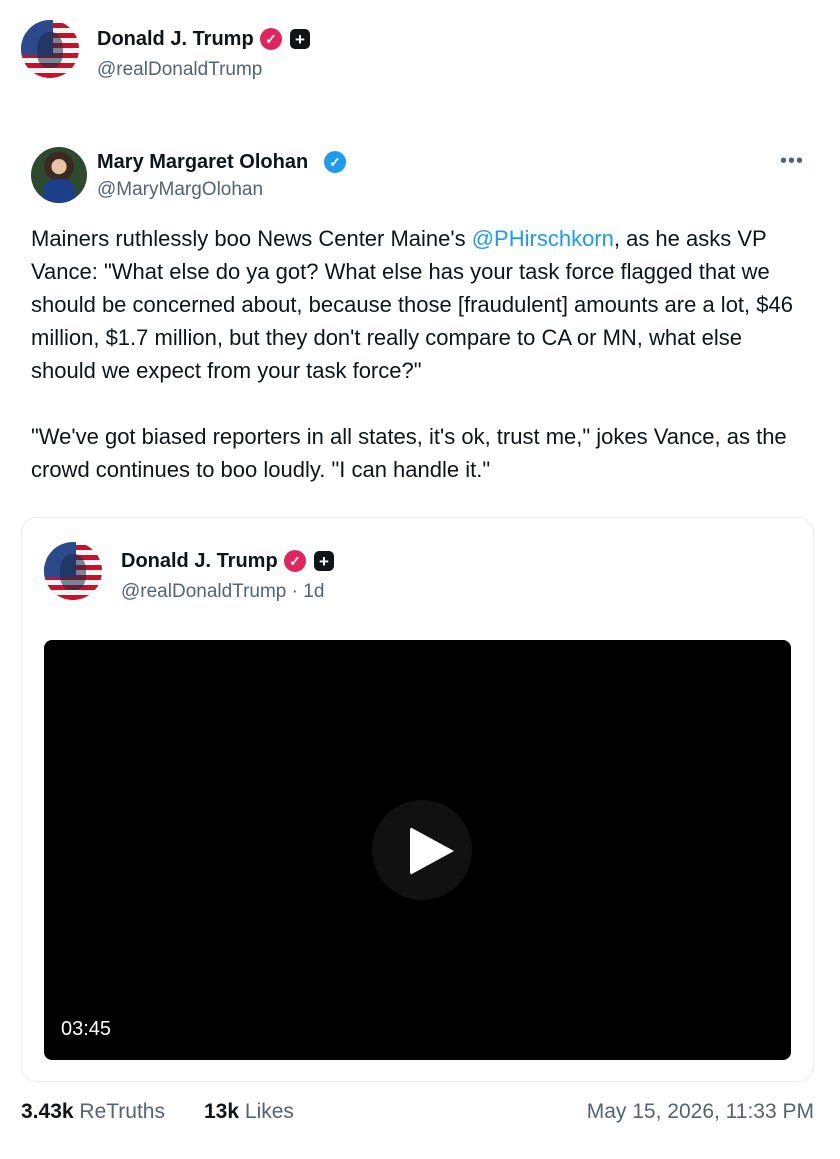 This screenshot has height=1159, width=840. I want to click on quoted-author-name: Mary Margaret Olohan, so click(202, 162).